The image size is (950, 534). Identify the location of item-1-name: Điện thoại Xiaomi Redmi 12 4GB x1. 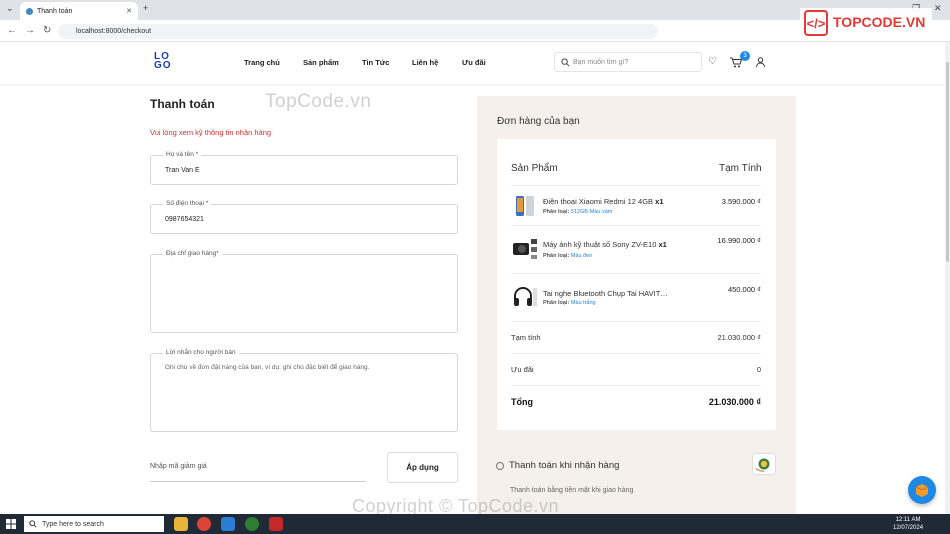
(603, 201).